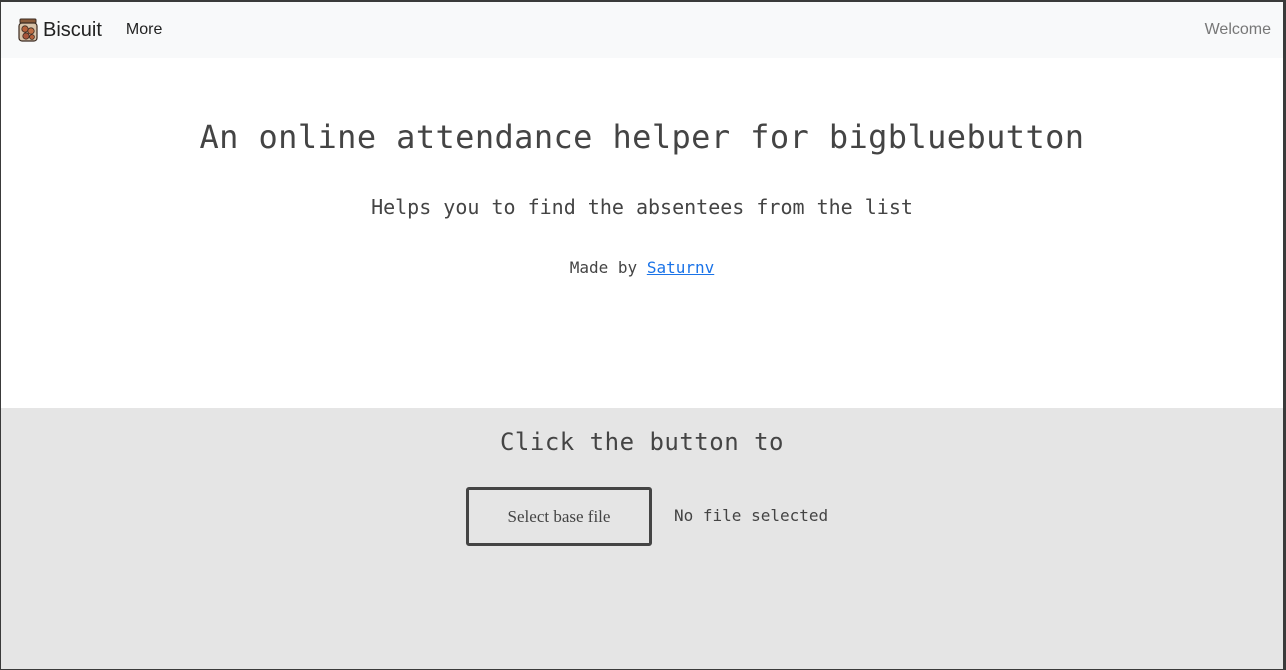 The image size is (1286, 670). What do you see at coordinates (559, 516) in the screenshot?
I see `select-base-file-button: Select base file` at bounding box center [559, 516].